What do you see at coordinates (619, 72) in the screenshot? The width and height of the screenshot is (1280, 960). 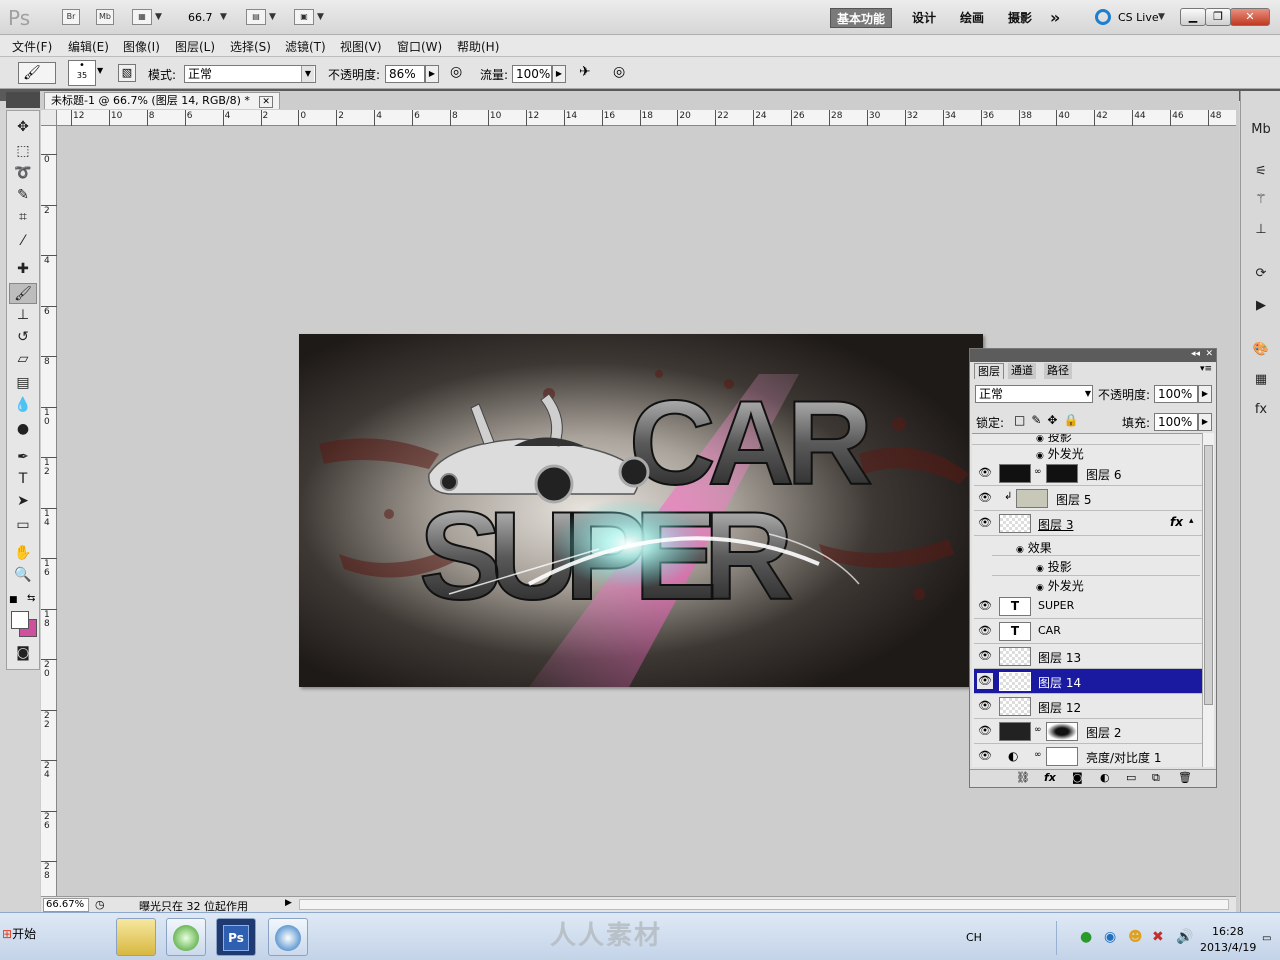 I see `pressure-size-icon: ◎` at bounding box center [619, 72].